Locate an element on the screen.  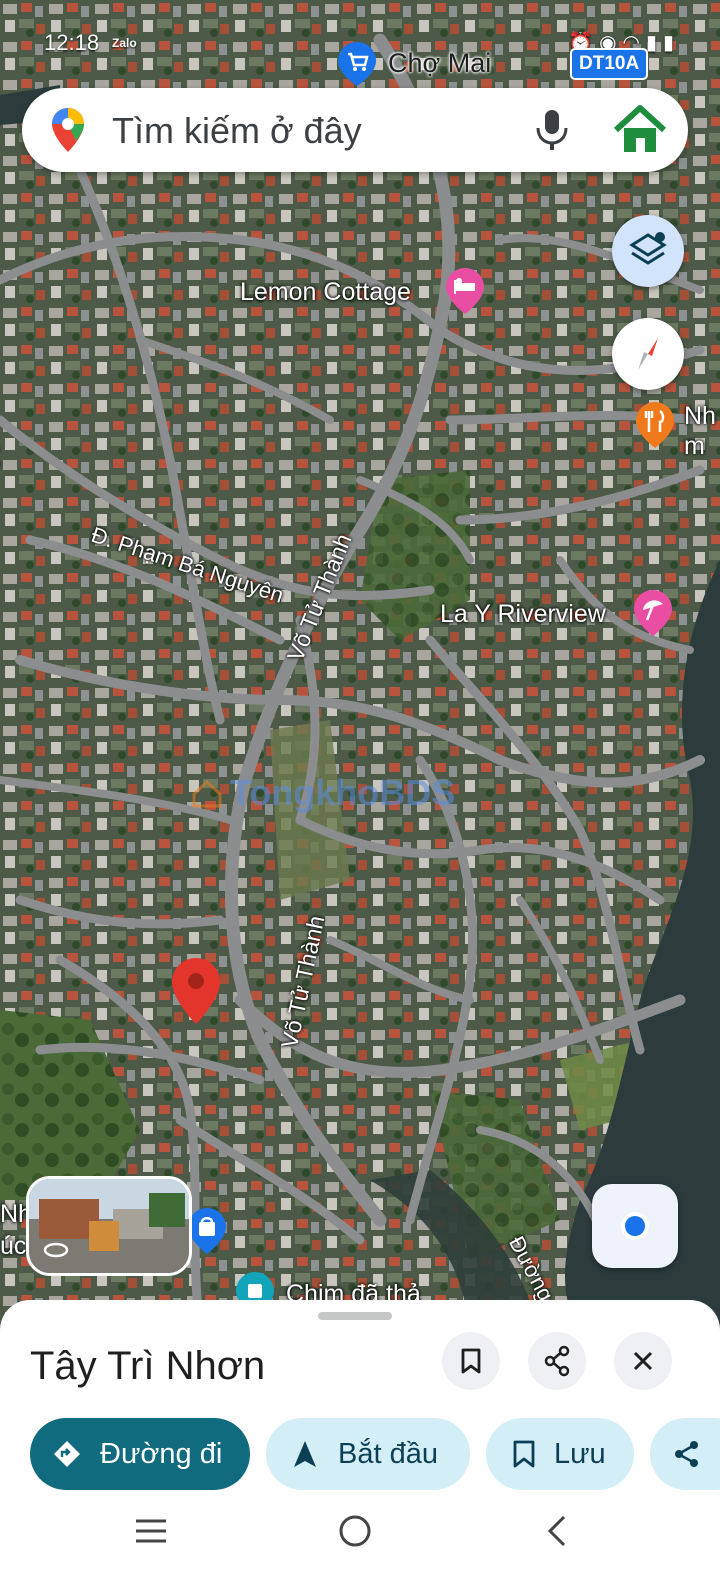
selected-location-marker is located at coordinates (196, 991).